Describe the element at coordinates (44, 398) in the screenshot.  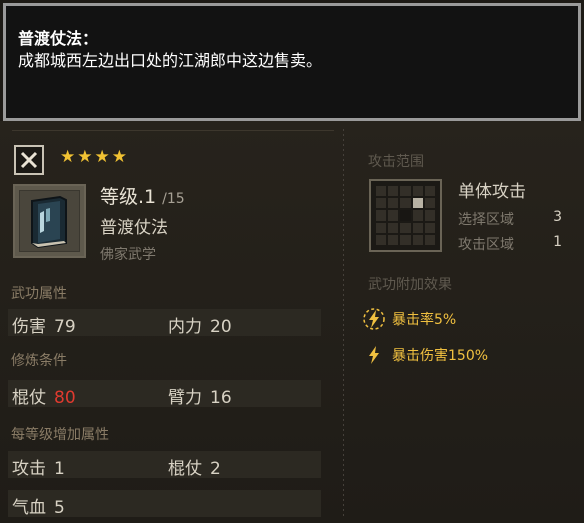
I see `req-staff: 棍仗 80` at that location.